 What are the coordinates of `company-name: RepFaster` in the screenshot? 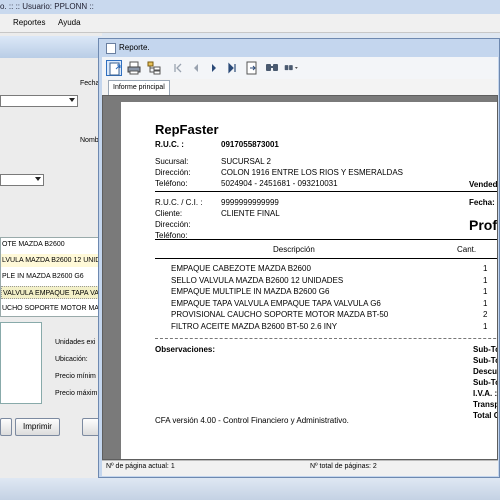 It's located at (187, 129).